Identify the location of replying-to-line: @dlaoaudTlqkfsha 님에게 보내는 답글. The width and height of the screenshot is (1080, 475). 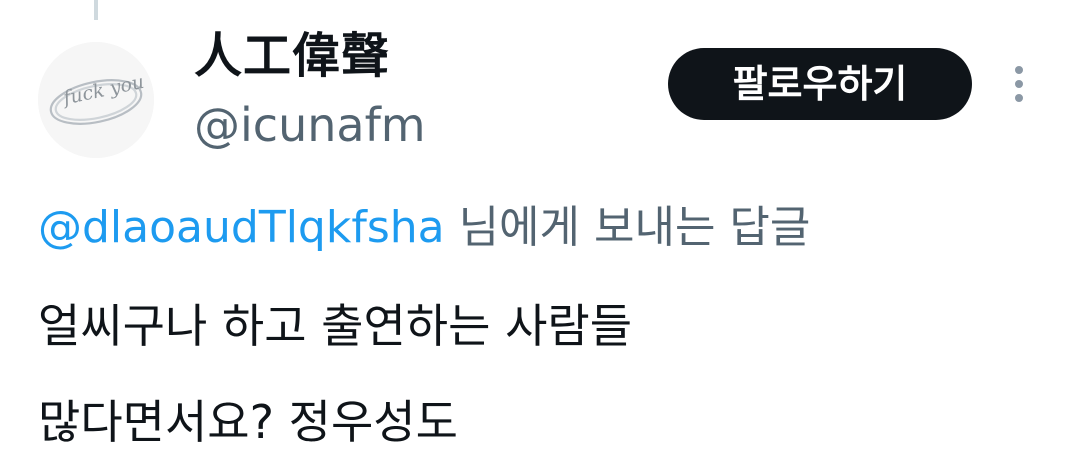
(424, 228).